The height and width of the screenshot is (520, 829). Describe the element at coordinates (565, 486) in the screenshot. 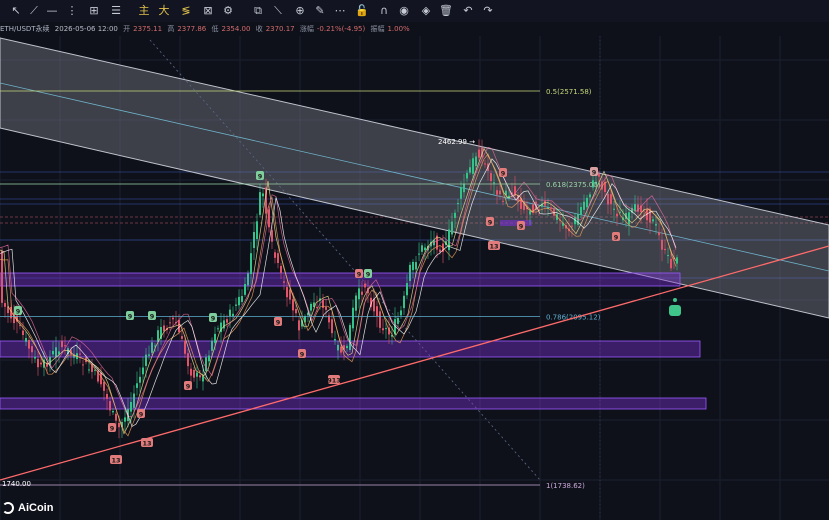

I see `fib-label-1: 1(1738.62)` at that location.